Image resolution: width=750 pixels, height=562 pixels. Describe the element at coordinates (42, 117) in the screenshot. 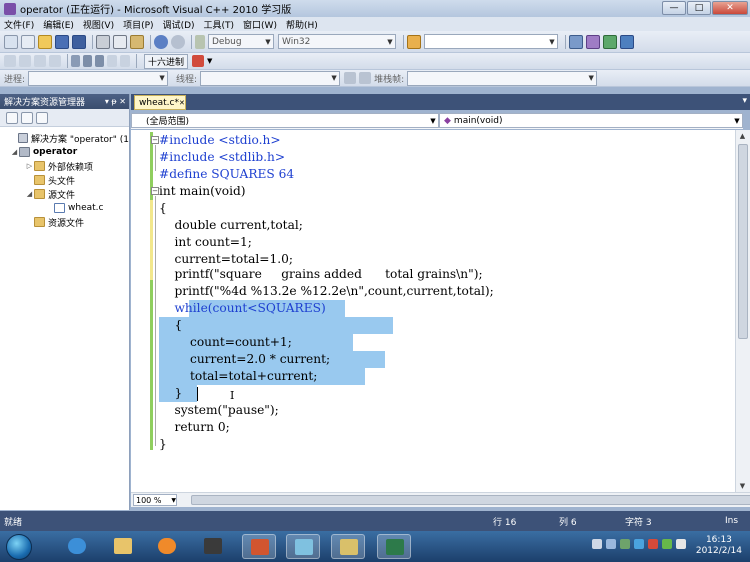

I see `refresh-icon` at that location.